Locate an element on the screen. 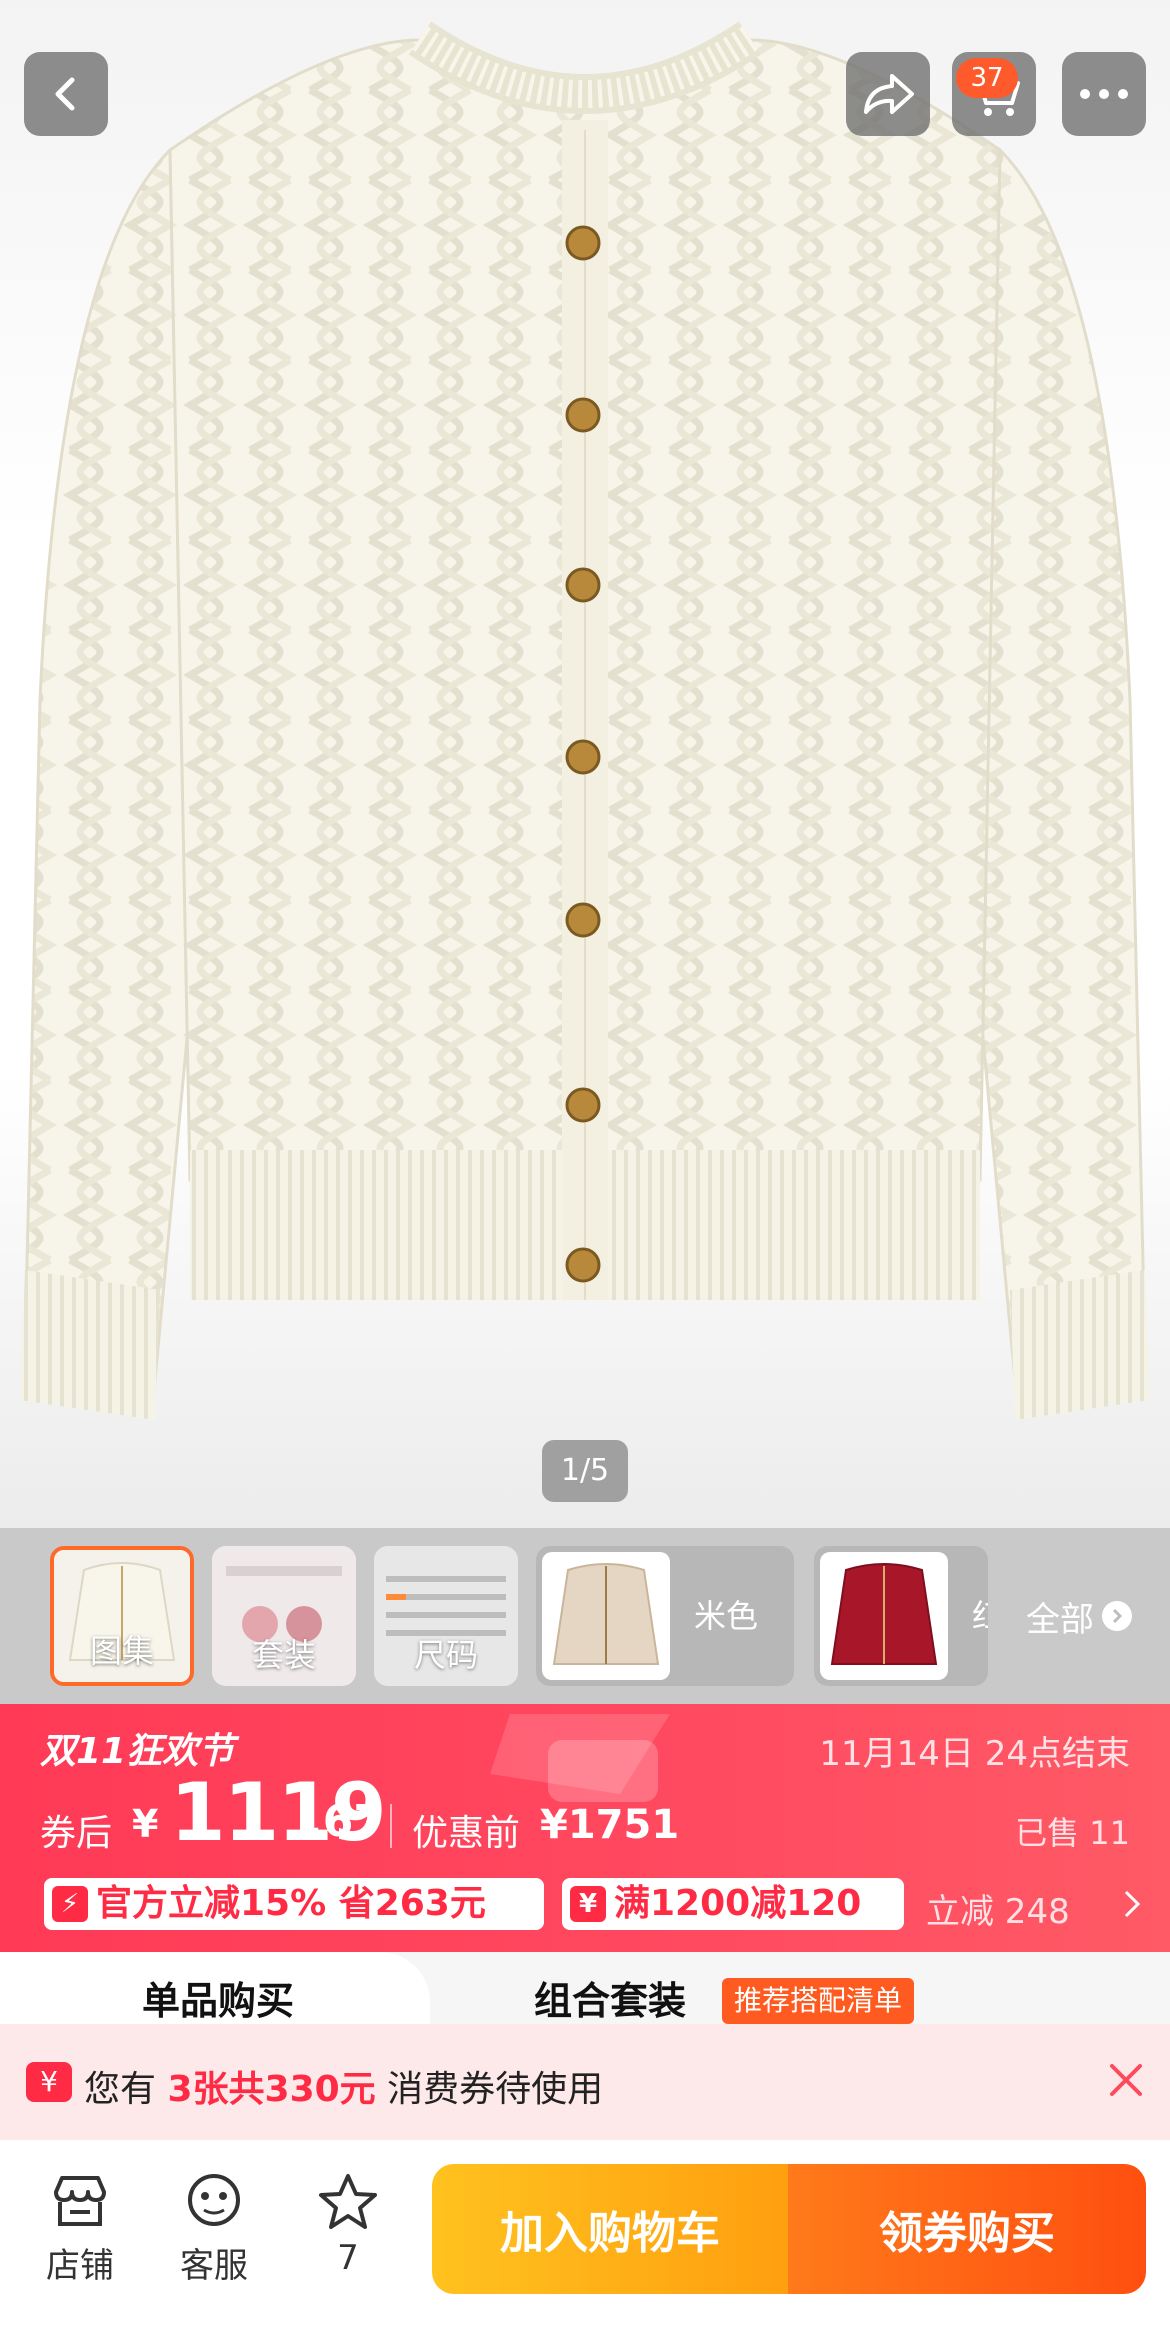 The width and height of the screenshot is (1170, 2348). coupon-notice-text: 您有 3张共330元 消费券待使用 is located at coordinates (343, 2086).